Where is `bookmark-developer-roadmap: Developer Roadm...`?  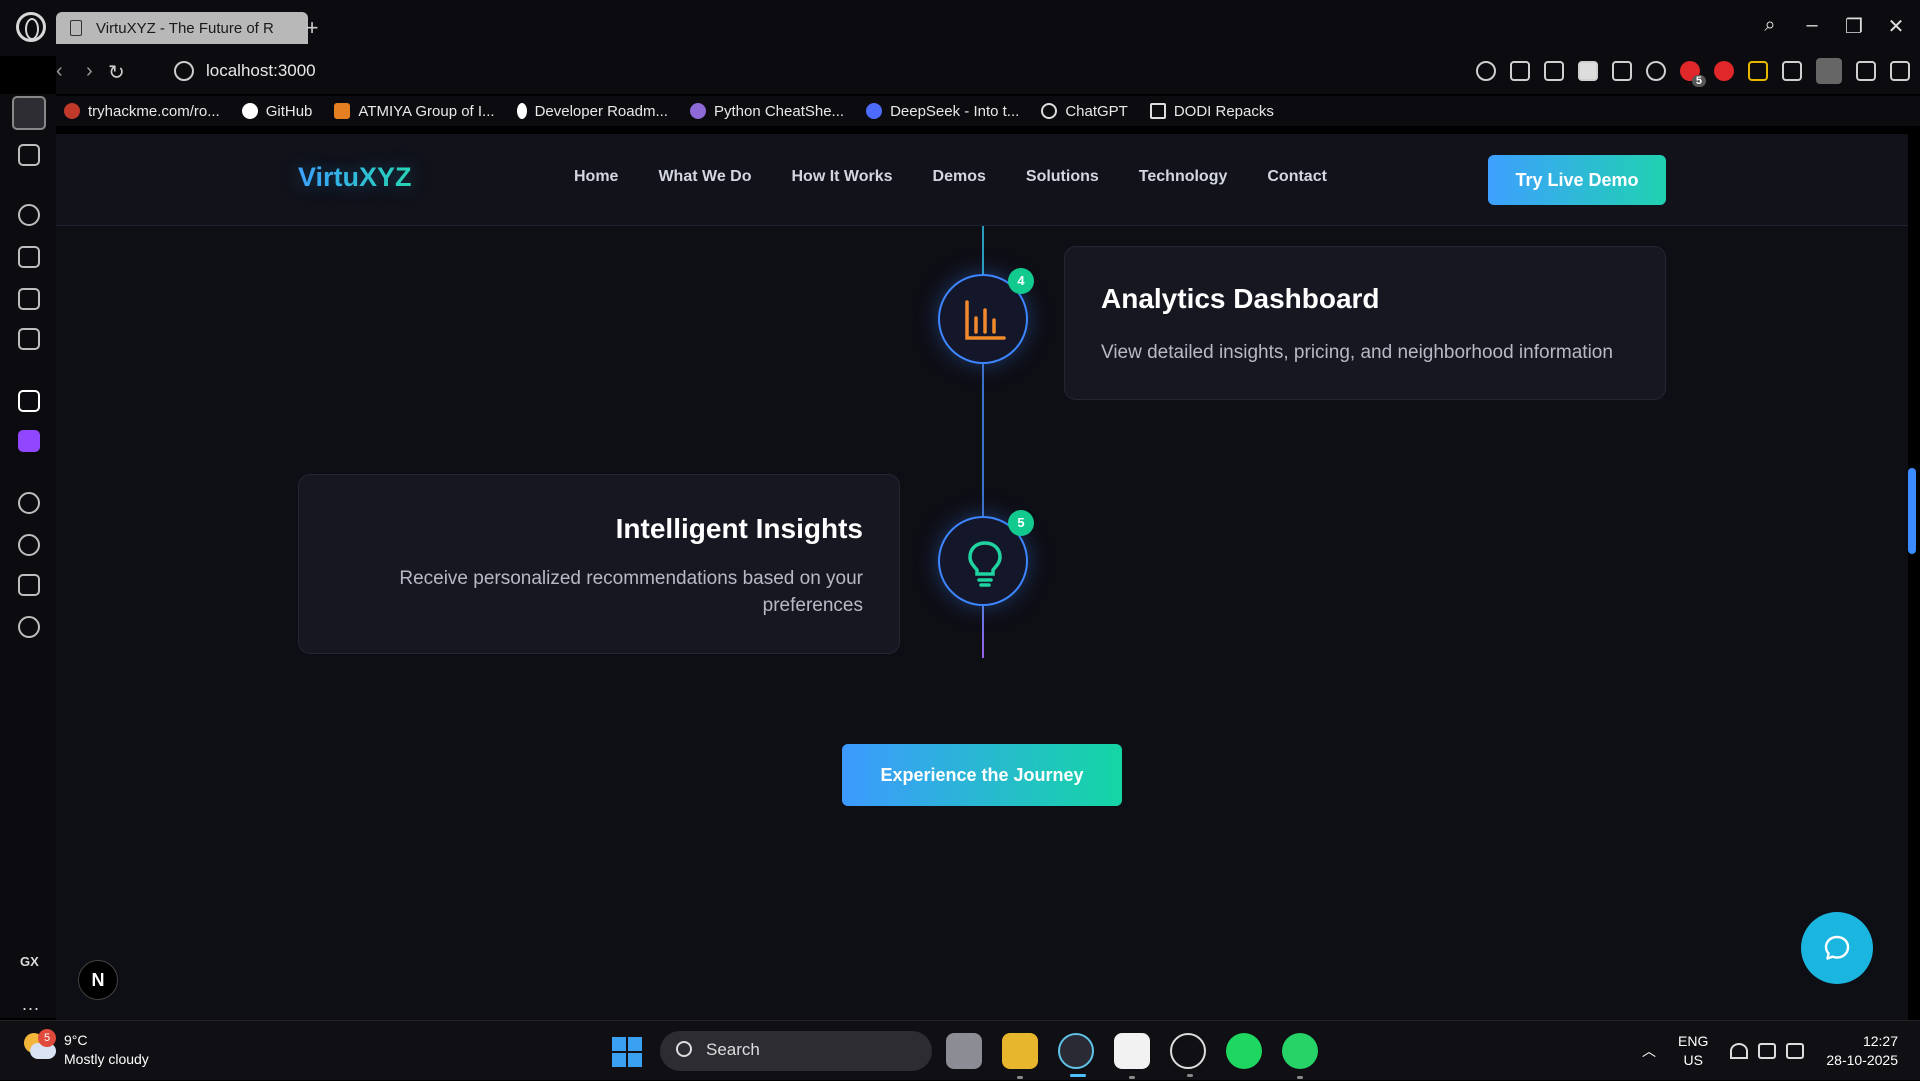 bookmark-developer-roadmap: Developer Roadm... is located at coordinates (592, 111).